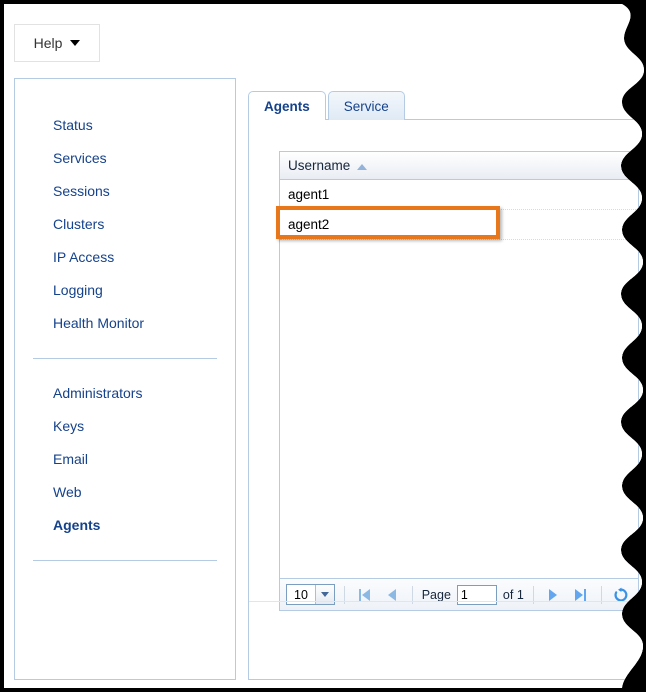 This screenshot has height=692, width=646. I want to click on sidebar-item-health-monitor: Health Monitor, so click(125, 323).